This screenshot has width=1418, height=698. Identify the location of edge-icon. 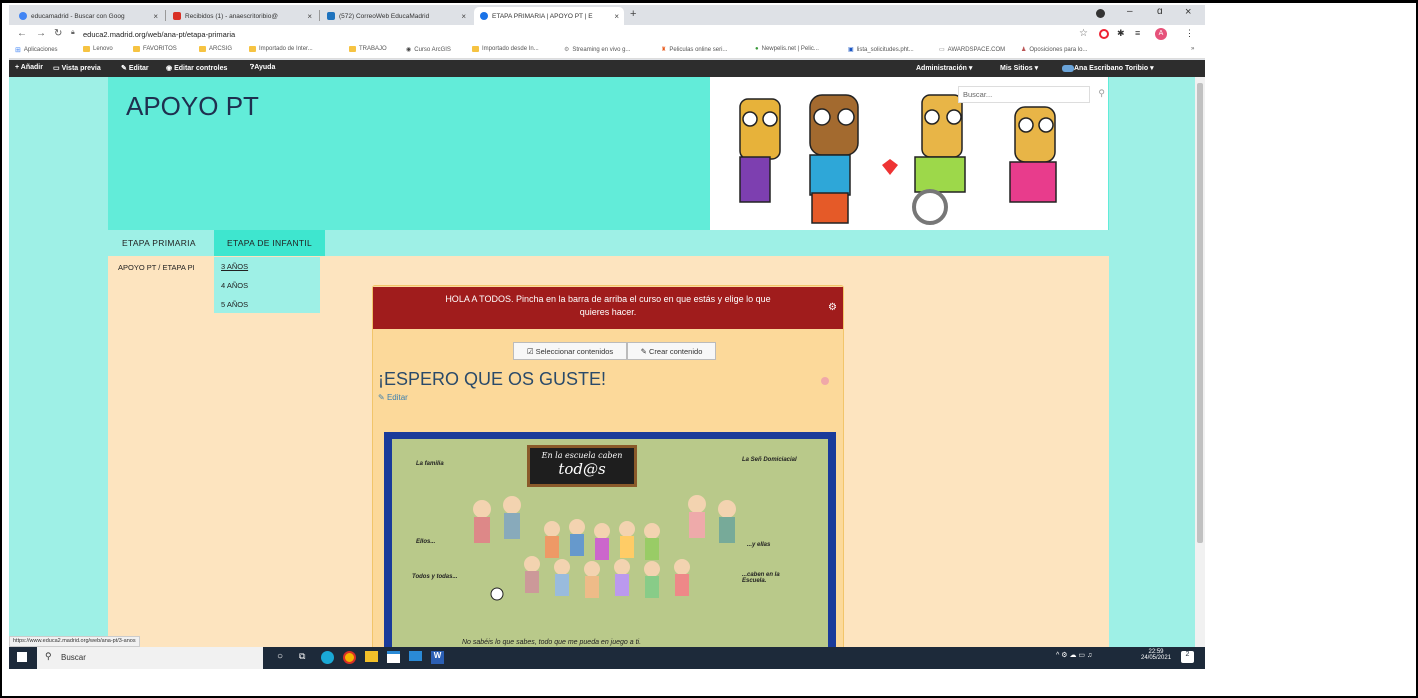
(327, 657).